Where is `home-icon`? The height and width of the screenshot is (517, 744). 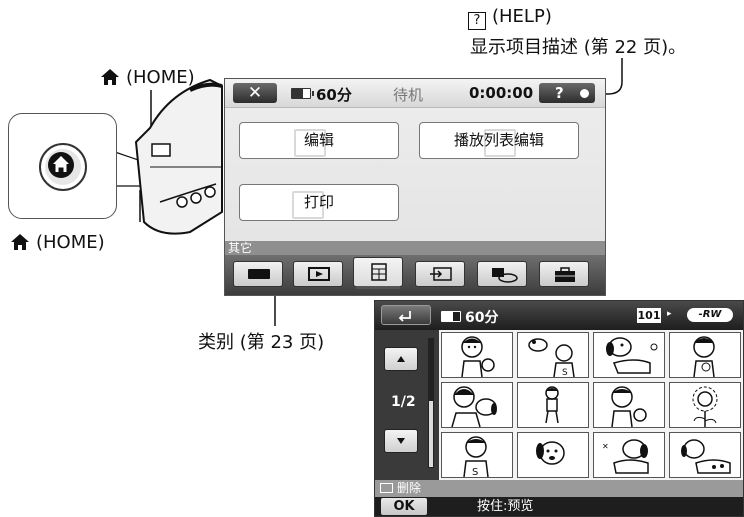 home-icon is located at coordinates (61, 165).